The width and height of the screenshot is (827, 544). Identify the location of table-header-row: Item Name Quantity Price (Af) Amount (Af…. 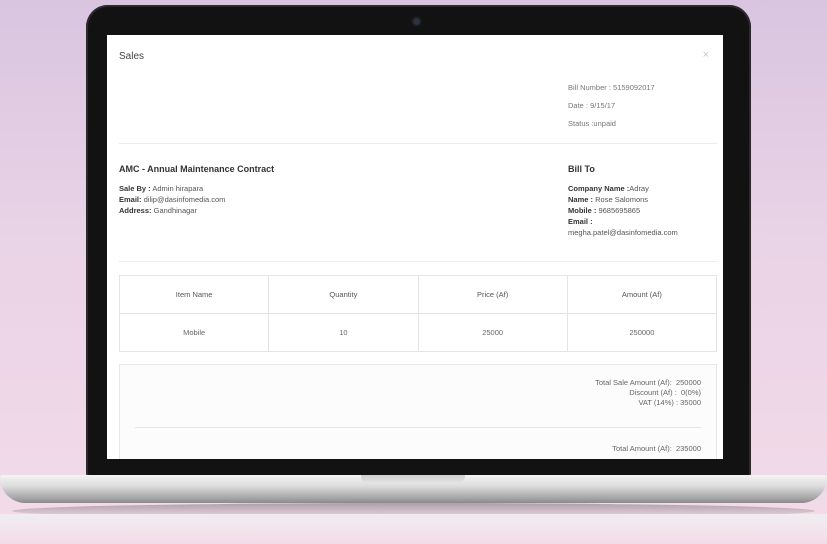
(418, 294).